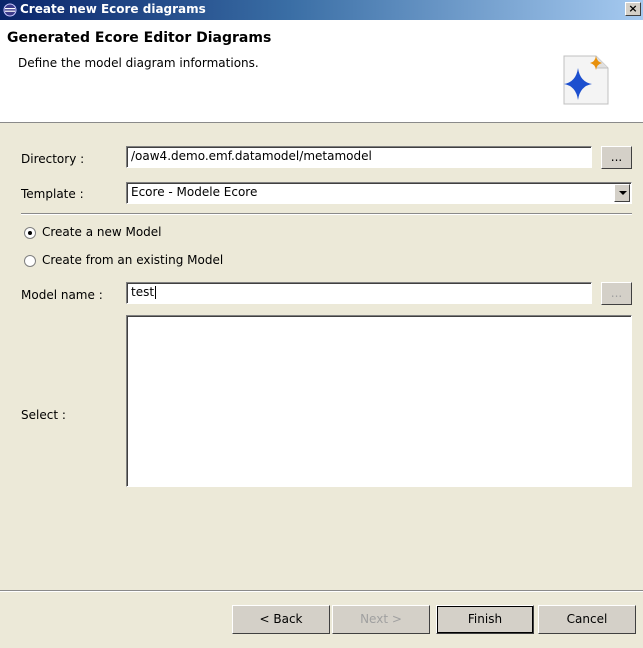 Image resolution: width=643 pixels, height=648 pixels. Describe the element at coordinates (586, 80) in the screenshot. I see `diagram-wizard-icon` at that location.